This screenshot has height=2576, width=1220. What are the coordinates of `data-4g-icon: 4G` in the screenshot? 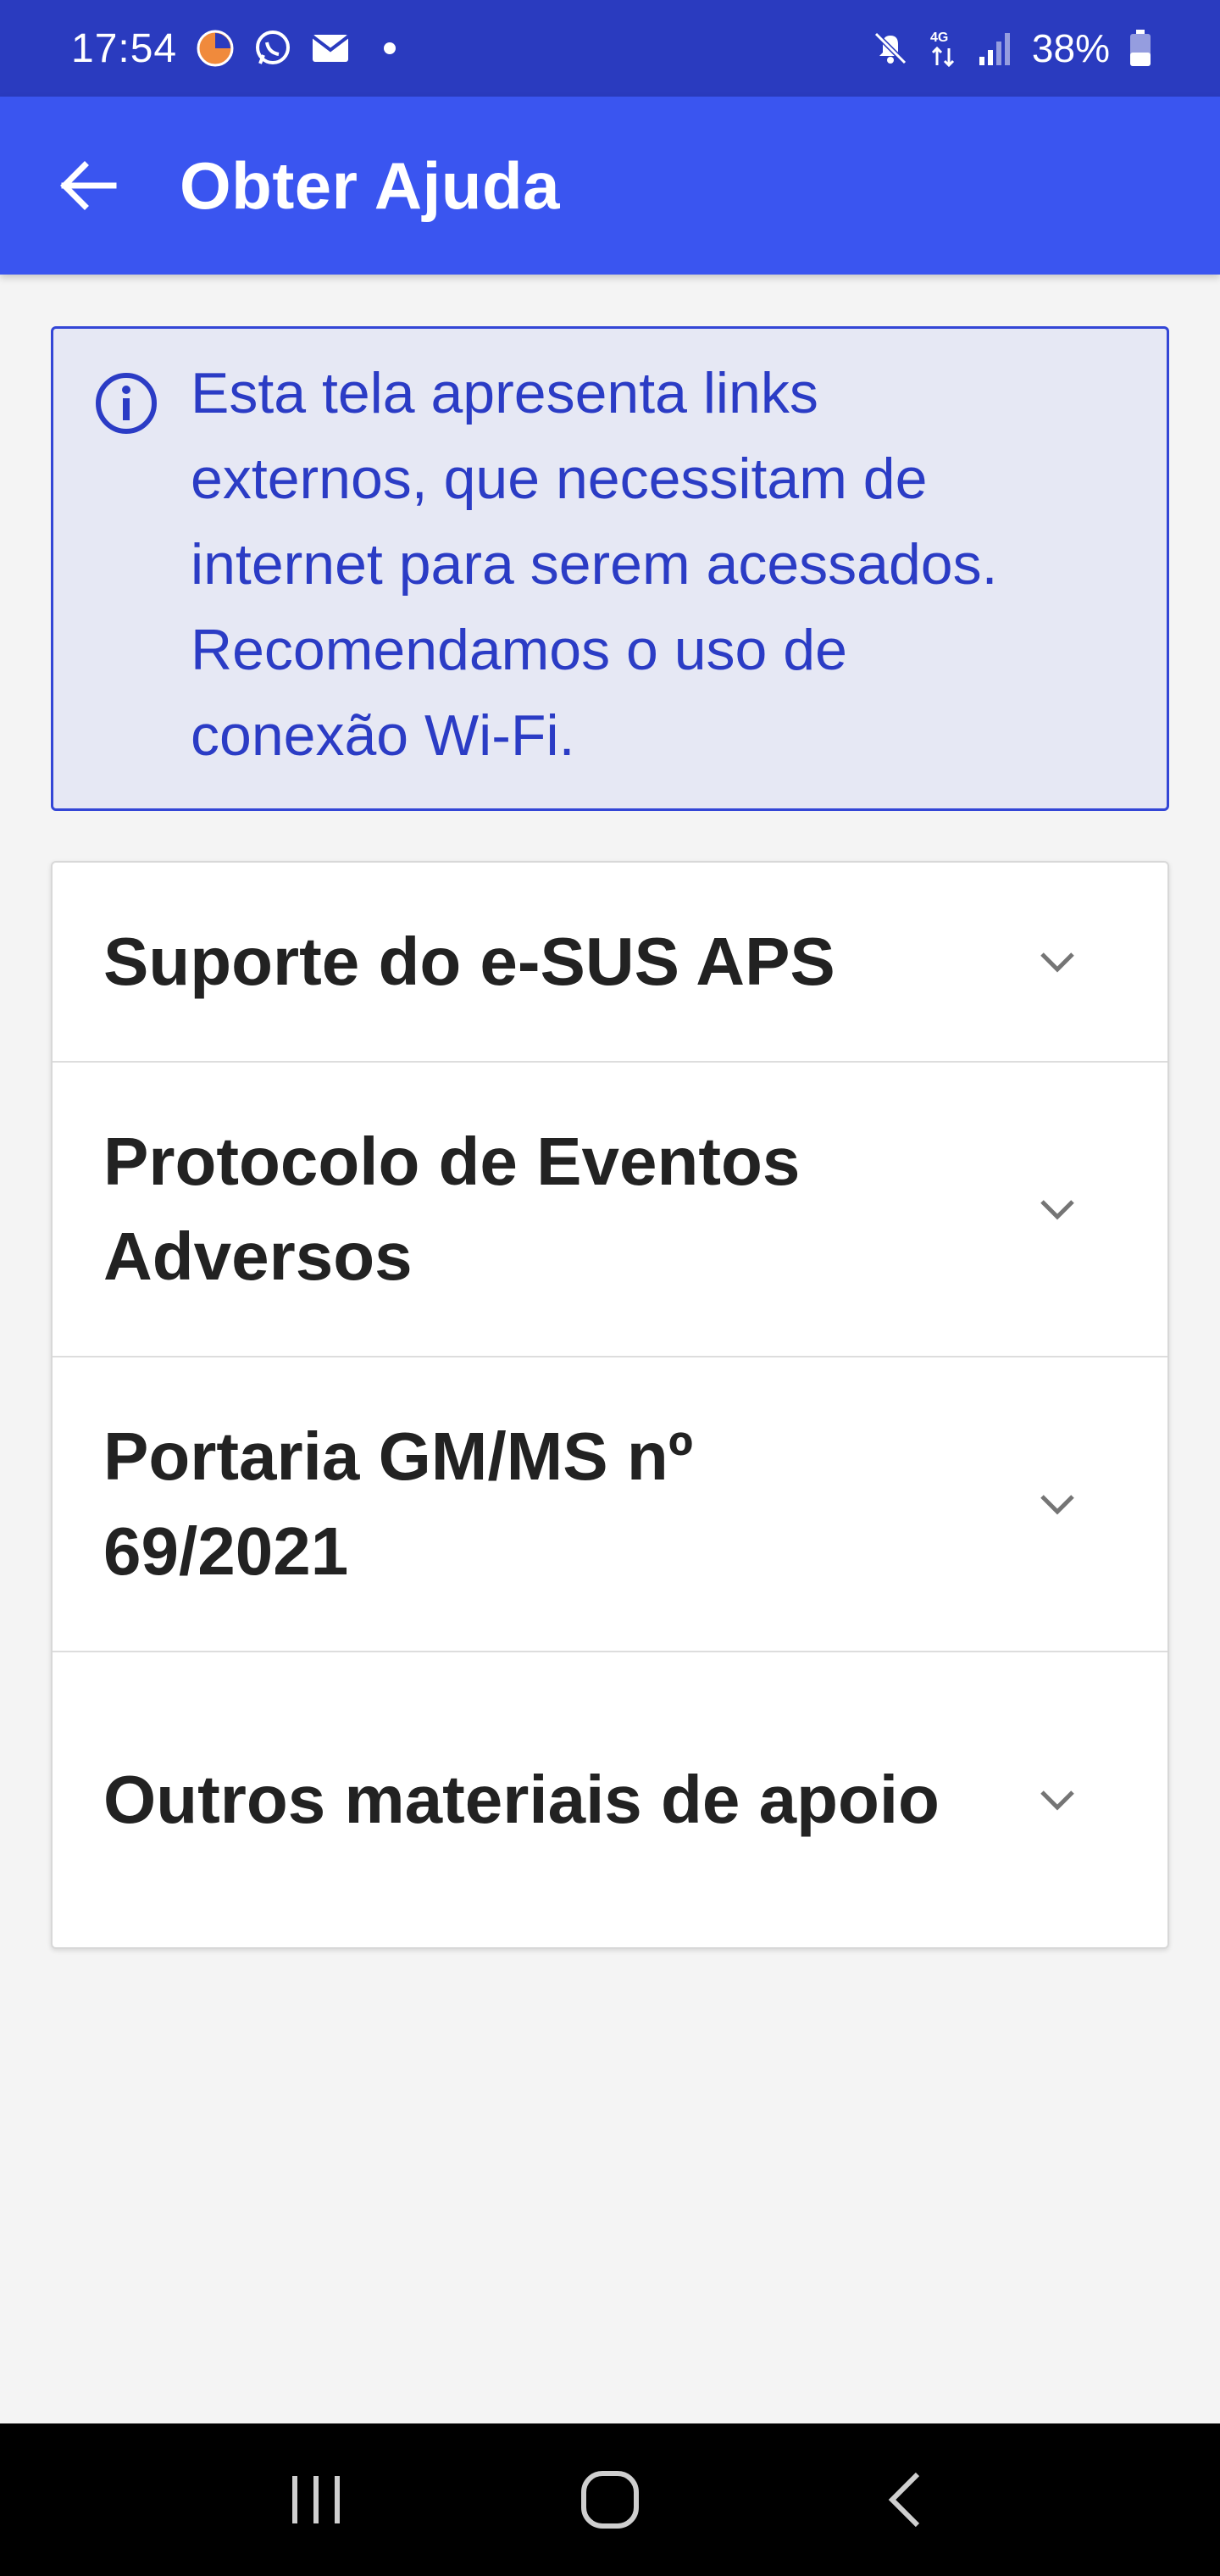 It's located at (942, 49).